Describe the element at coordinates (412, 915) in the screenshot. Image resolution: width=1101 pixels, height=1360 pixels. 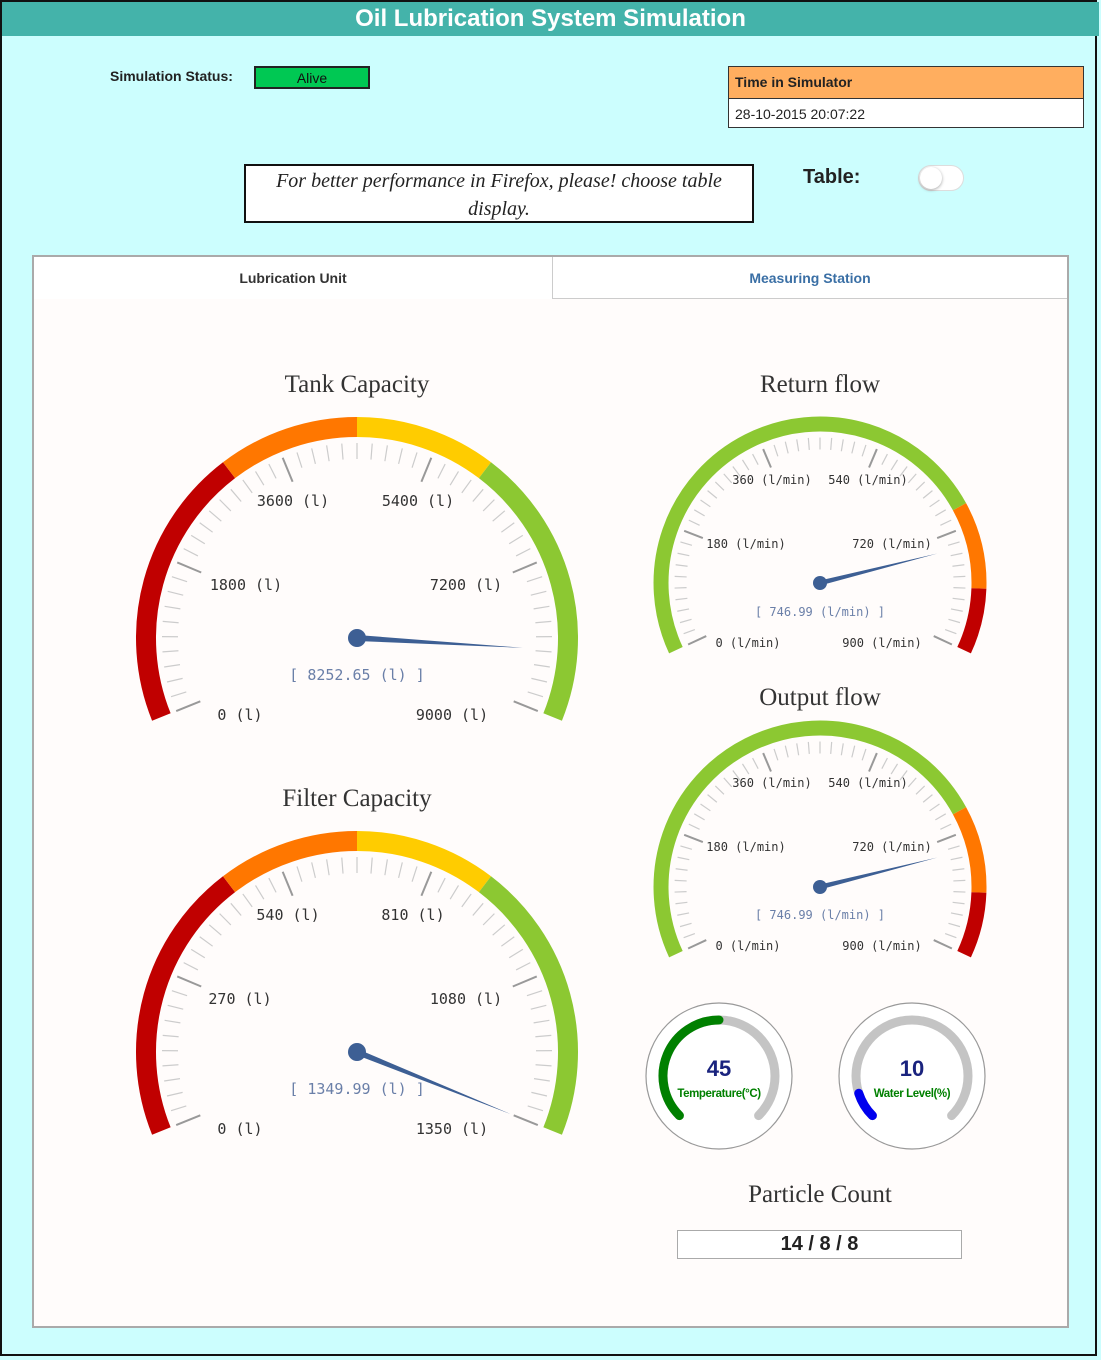
I see `filter-capacity-tick-label: 810 (l)` at that location.